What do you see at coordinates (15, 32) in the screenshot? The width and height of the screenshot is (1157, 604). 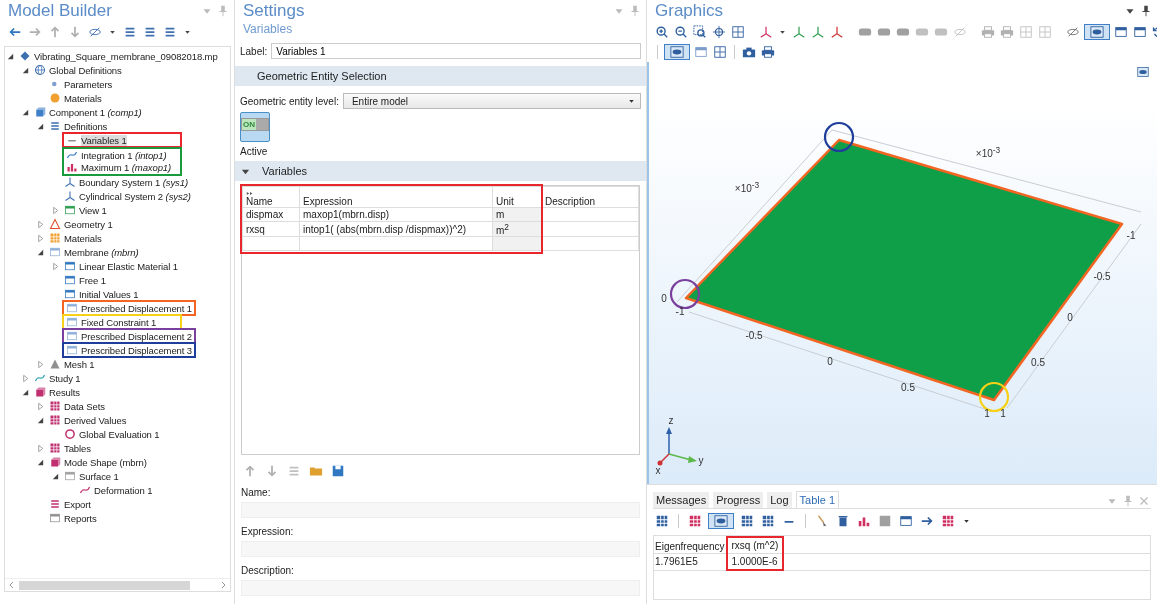 I see `left-arrow-icon` at bounding box center [15, 32].